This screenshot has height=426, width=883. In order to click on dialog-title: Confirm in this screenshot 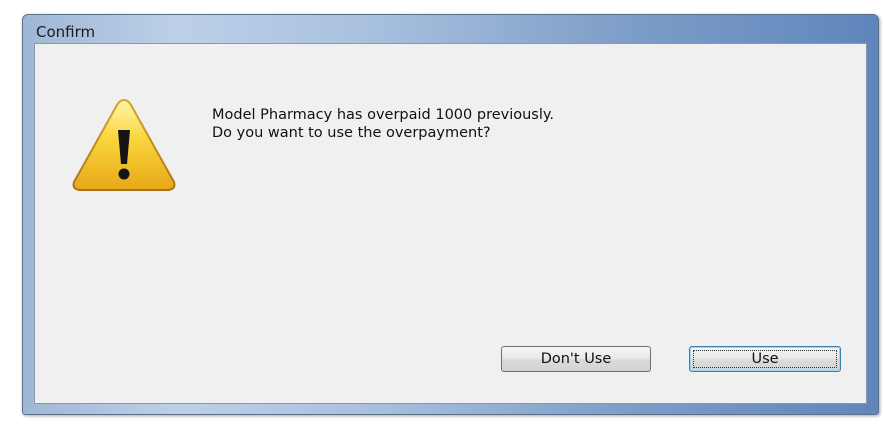, I will do `click(66, 32)`.